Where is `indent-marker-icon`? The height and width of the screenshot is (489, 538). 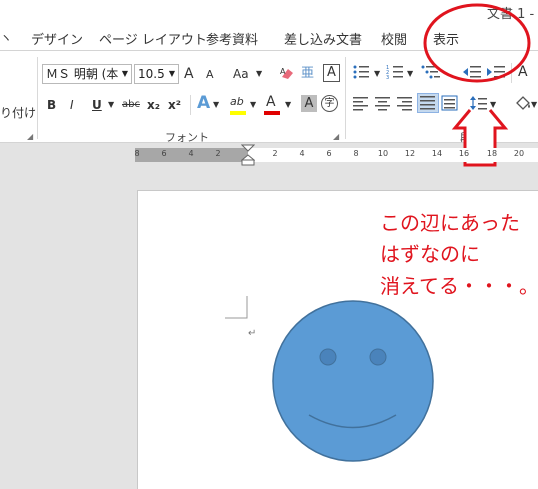
indent-marker-icon is located at coordinates (248, 155).